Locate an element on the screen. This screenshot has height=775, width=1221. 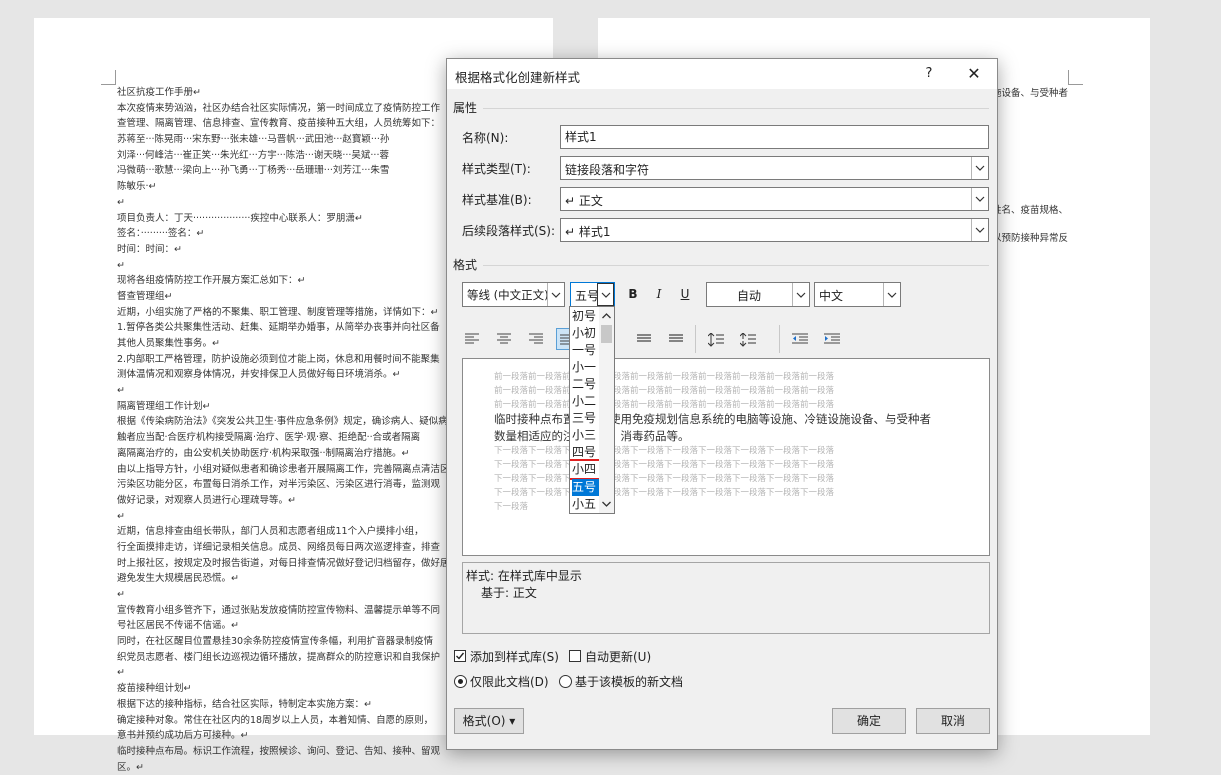
decrease-indent-icon is located at coordinates (800, 339).